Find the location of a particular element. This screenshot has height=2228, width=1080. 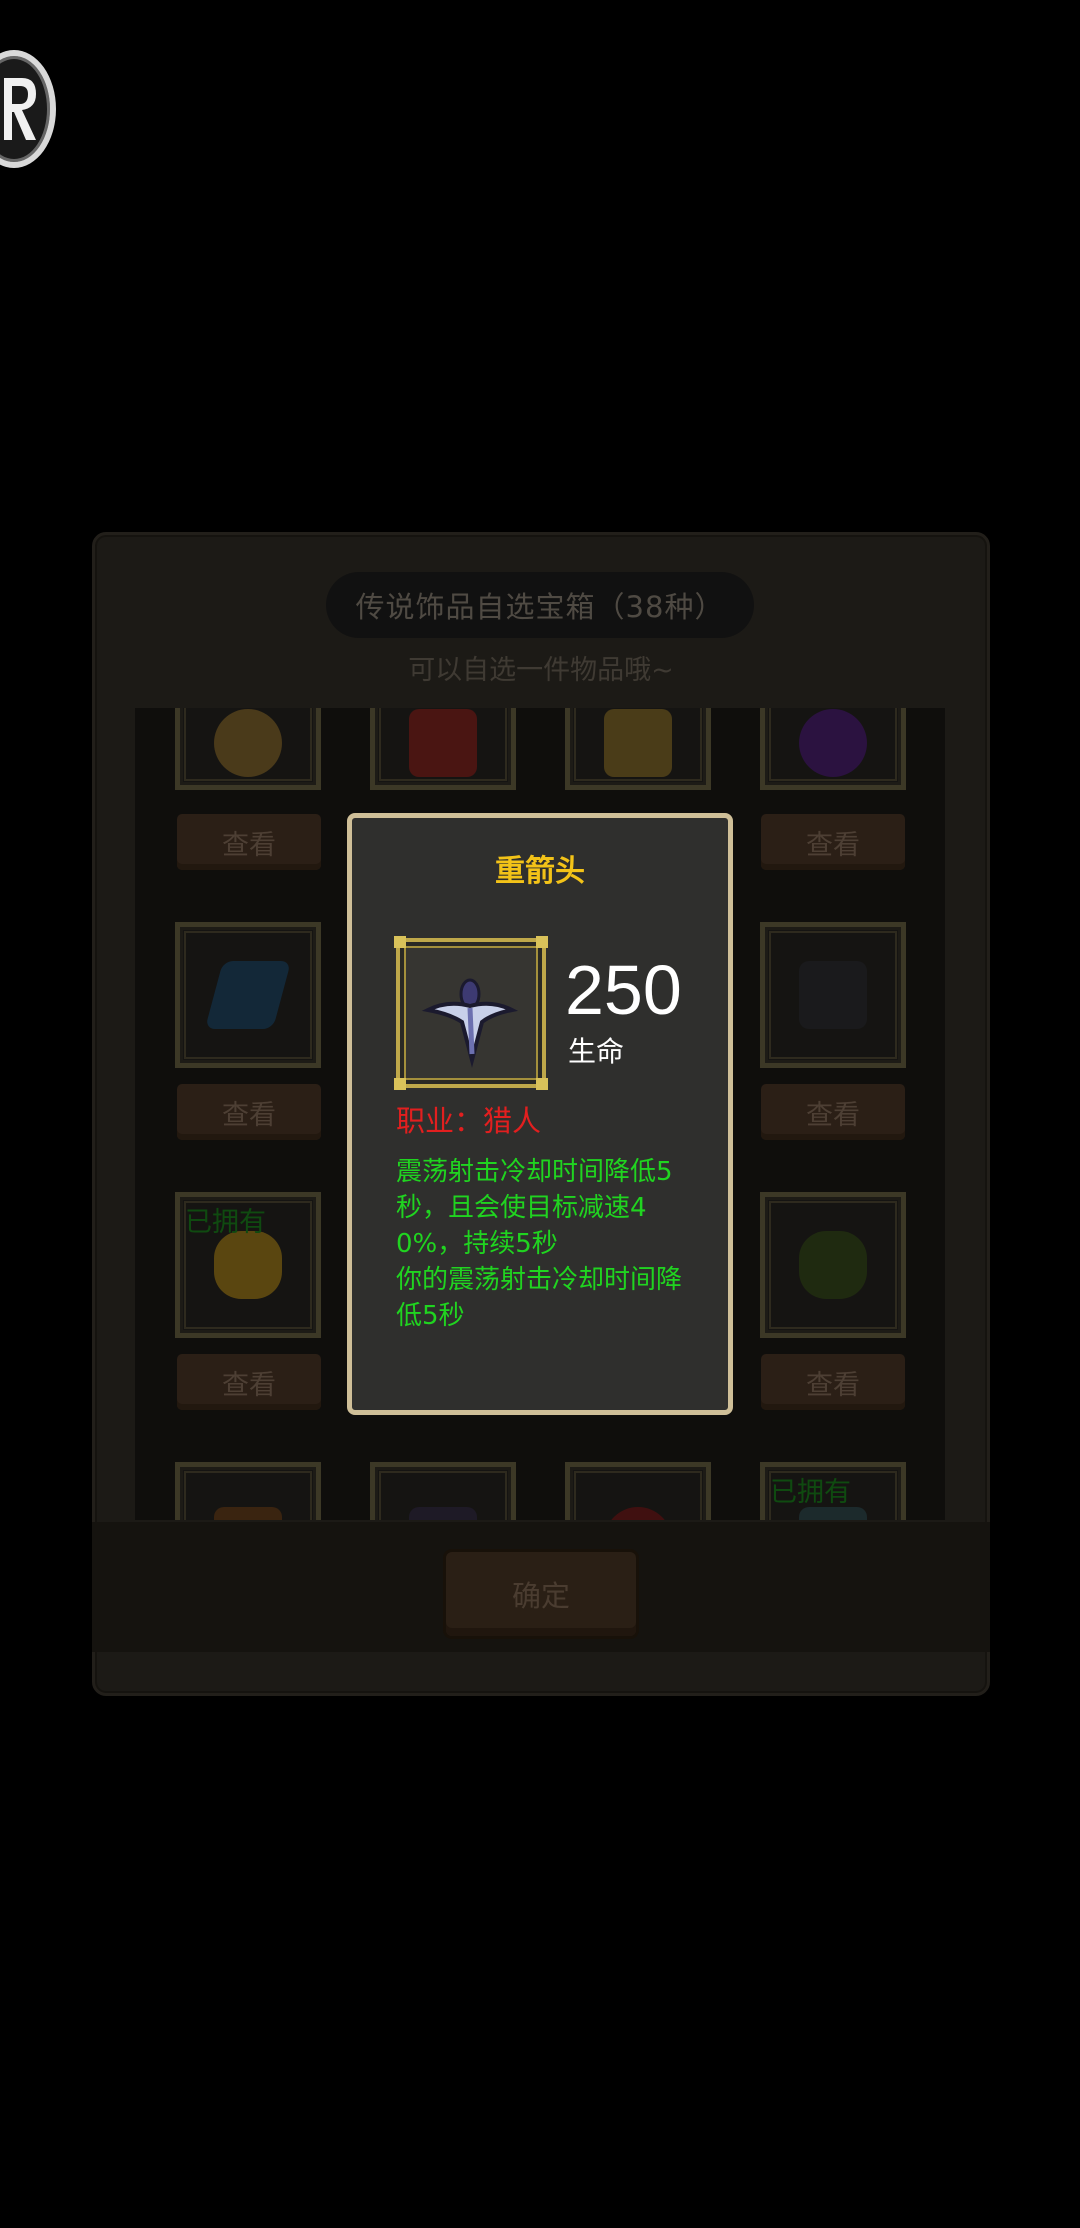

item-slot-golden-bell is located at coordinates (638, 749).